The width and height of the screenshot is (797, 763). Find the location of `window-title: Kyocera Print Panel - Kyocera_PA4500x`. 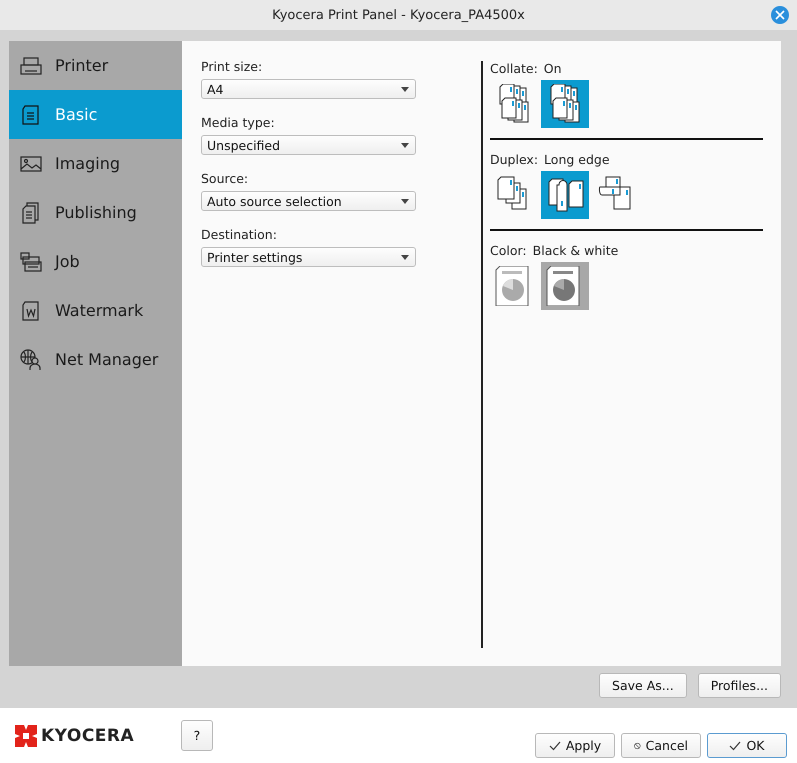

window-title: Kyocera Print Panel - Kyocera_PA4500x is located at coordinates (398, 15).